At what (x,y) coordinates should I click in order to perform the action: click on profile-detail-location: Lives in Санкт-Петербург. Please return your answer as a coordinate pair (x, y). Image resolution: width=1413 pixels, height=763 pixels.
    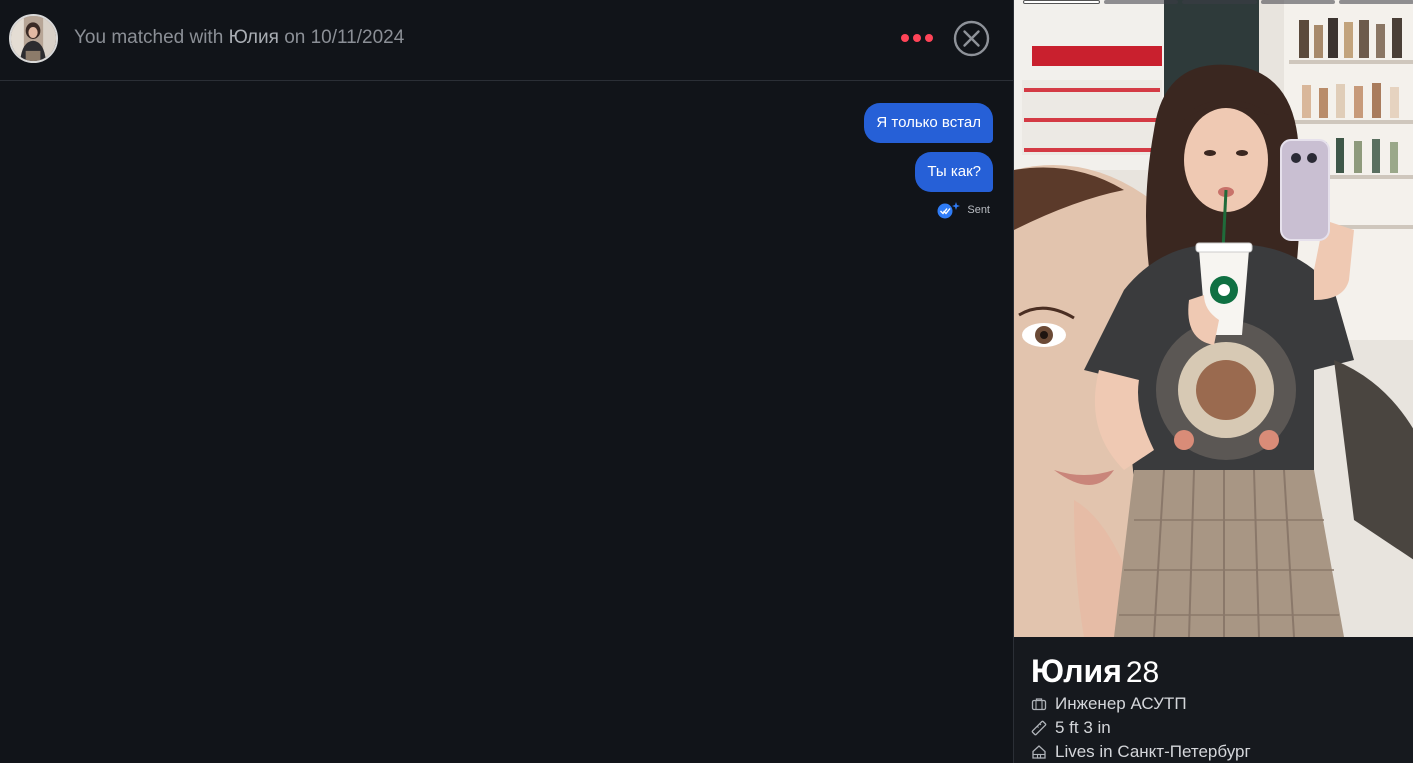
    Looking at the image, I should click on (1216, 751).